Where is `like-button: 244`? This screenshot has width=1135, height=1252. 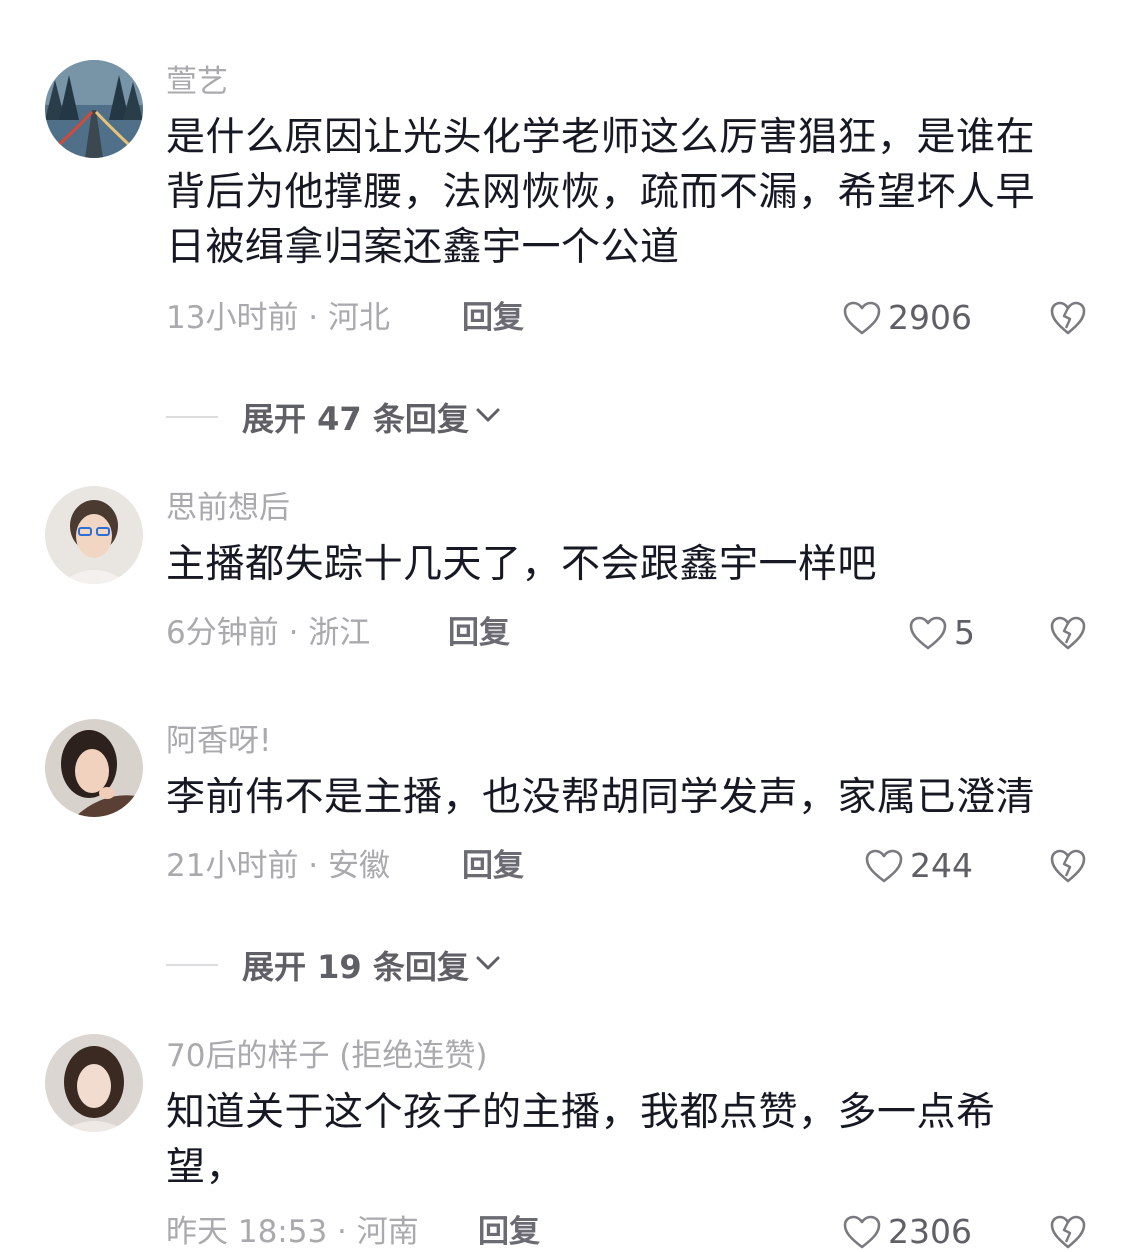
like-button: 244 is located at coordinates (918, 866).